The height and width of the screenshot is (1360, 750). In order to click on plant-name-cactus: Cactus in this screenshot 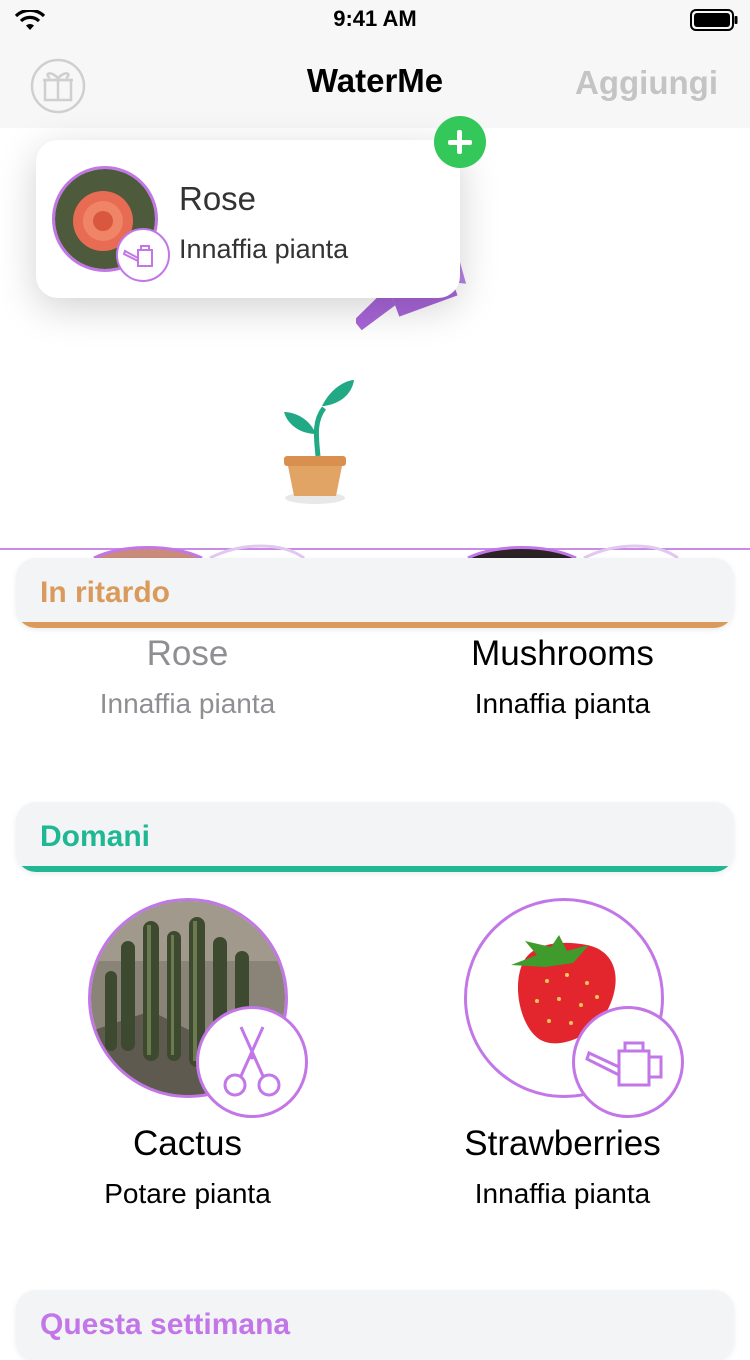, I will do `click(187, 1144)`.